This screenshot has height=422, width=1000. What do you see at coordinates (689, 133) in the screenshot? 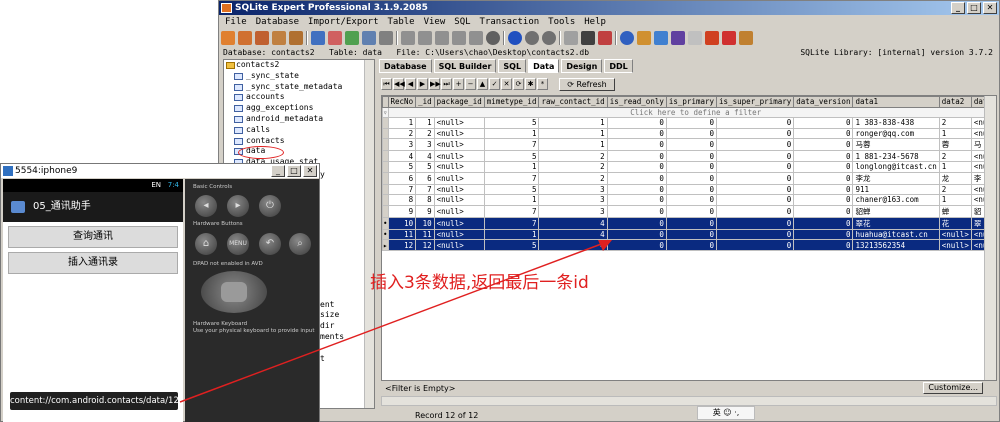
I see `table-row: 22<null>110000ronger@qq.com1<null>` at bounding box center [689, 133].